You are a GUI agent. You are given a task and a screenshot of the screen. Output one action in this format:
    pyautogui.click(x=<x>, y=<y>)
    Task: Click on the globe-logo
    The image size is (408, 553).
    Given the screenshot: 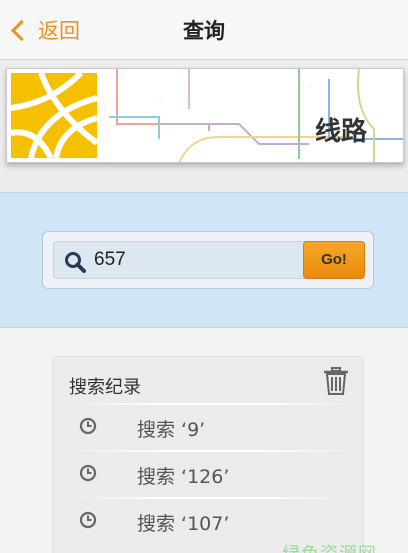 What is the action you would take?
    pyautogui.click(x=54, y=115)
    